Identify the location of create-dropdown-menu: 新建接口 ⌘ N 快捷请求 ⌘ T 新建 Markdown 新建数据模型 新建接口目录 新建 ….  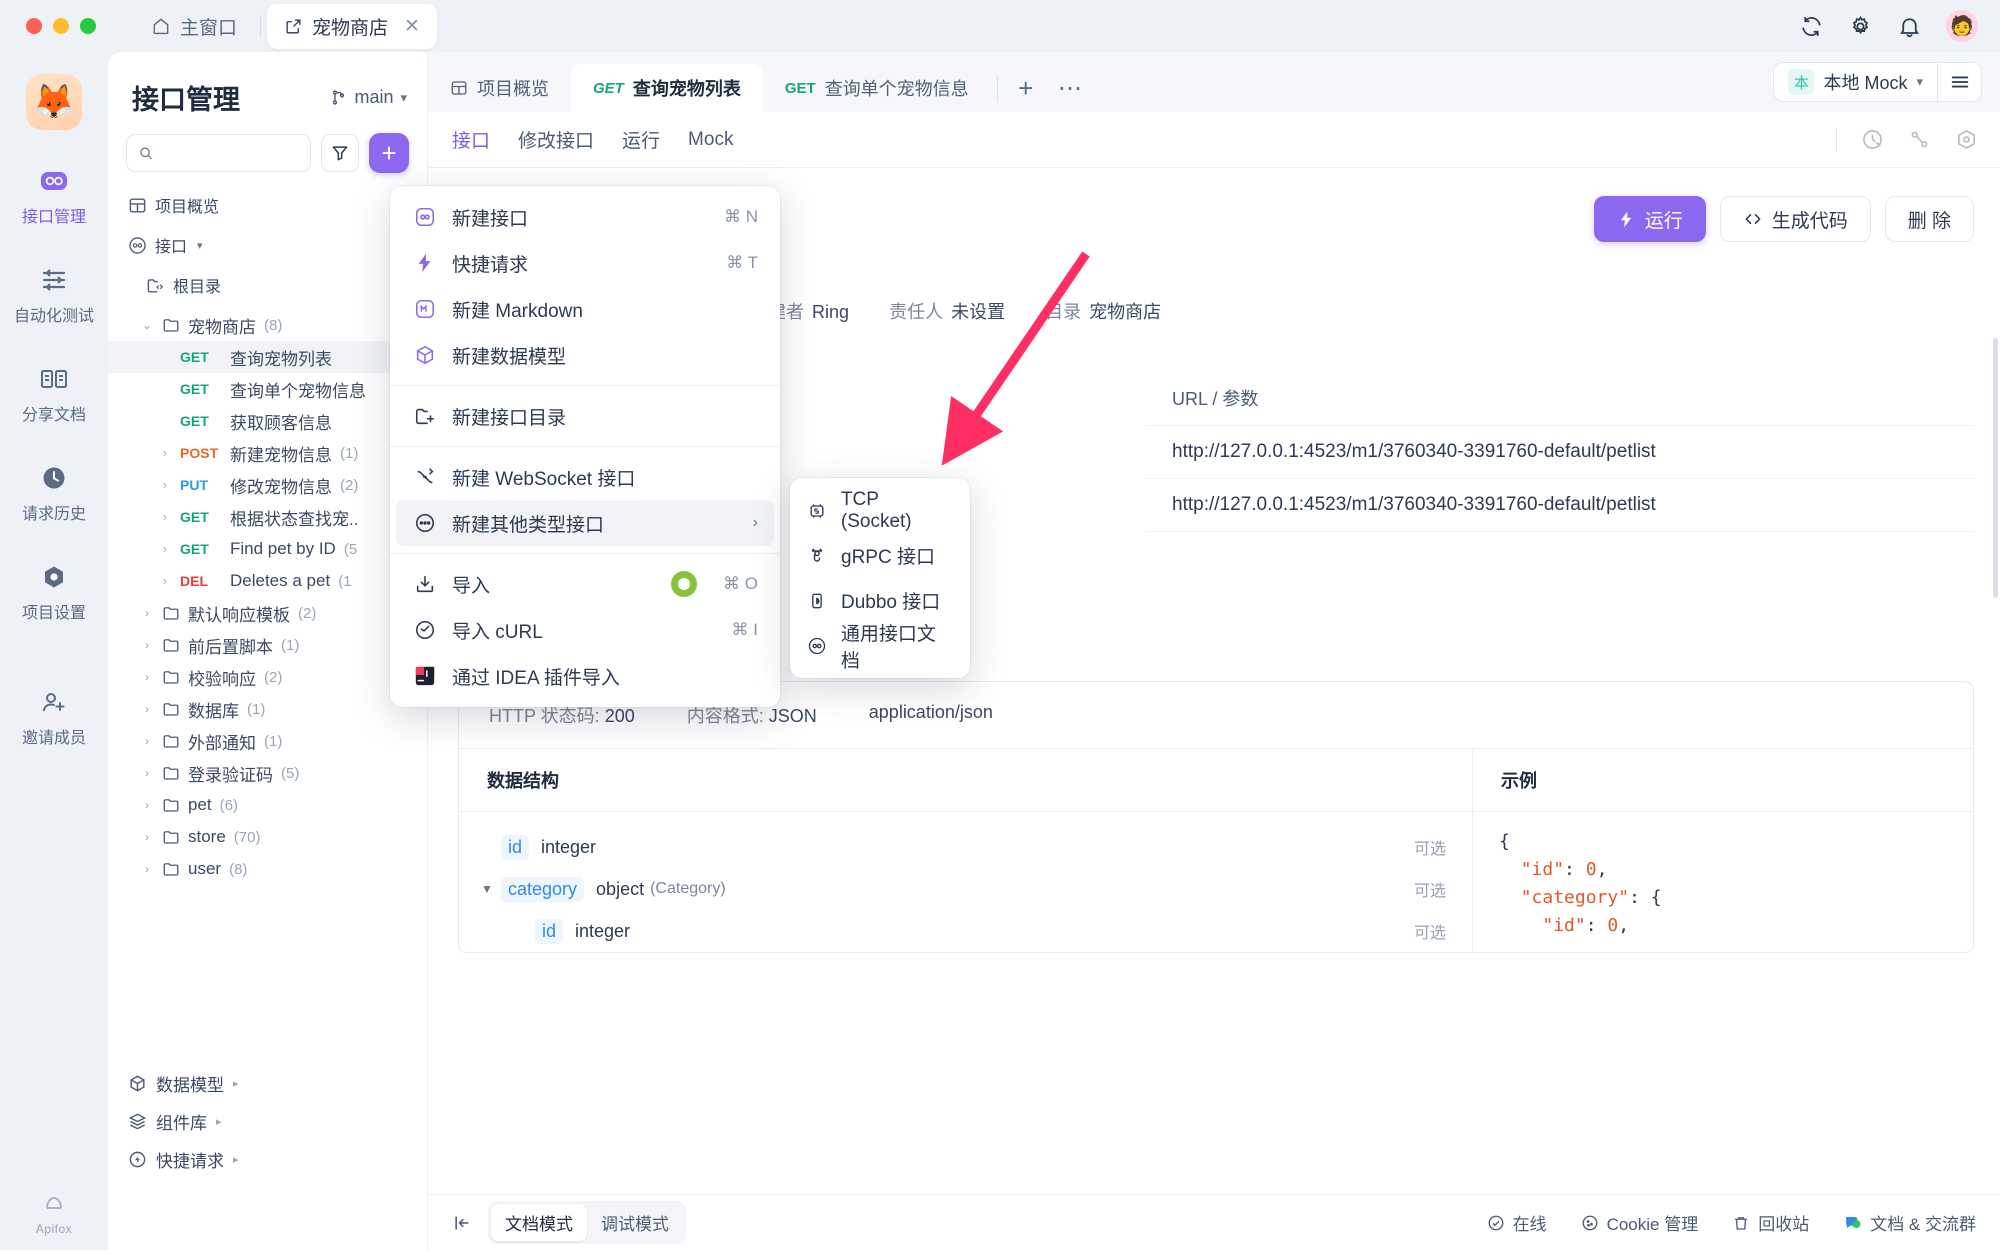
(585, 446).